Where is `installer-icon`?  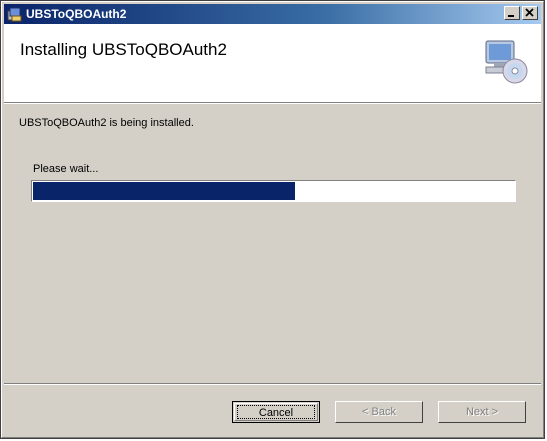 installer-icon is located at coordinates (14, 14).